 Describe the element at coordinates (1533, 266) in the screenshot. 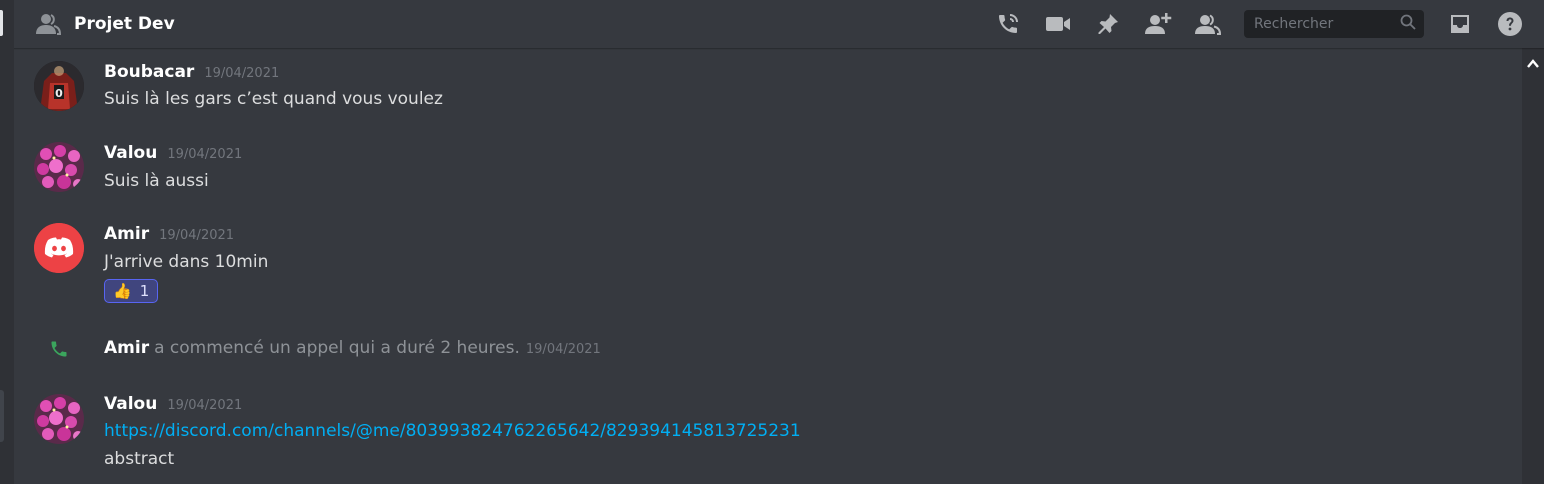

I see `scrollbar` at that location.